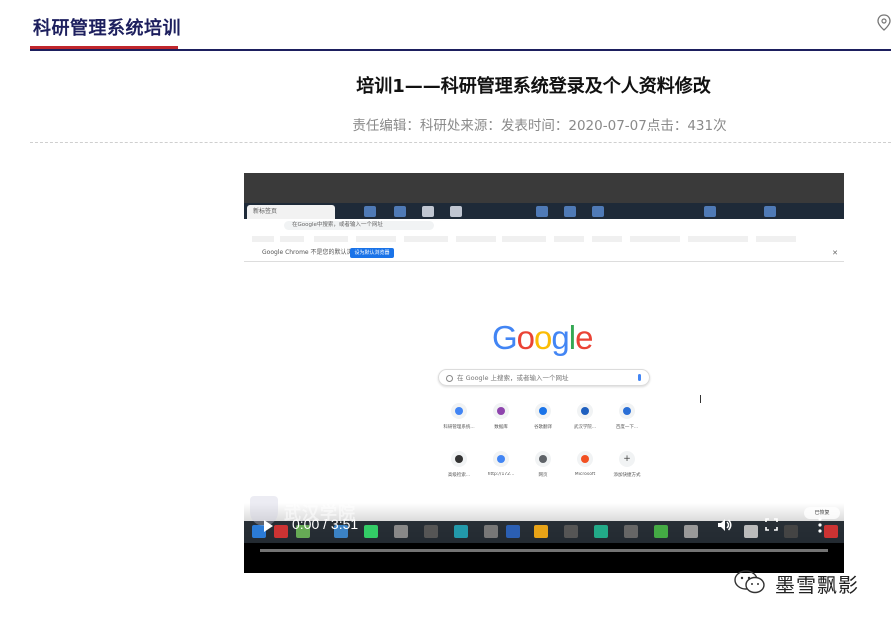 Image resolution: width=891 pixels, height=620 pixels. What do you see at coordinates (291, 212) in the screenshot?
I see `browser-tab: 新标签页` at bounding box center [291, 212].